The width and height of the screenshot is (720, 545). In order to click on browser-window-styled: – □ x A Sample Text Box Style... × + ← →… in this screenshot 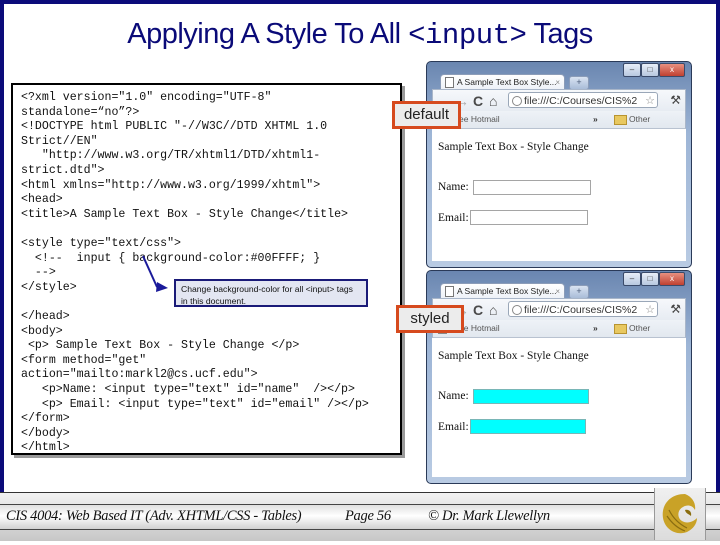, I will do `click(559, 377)`.